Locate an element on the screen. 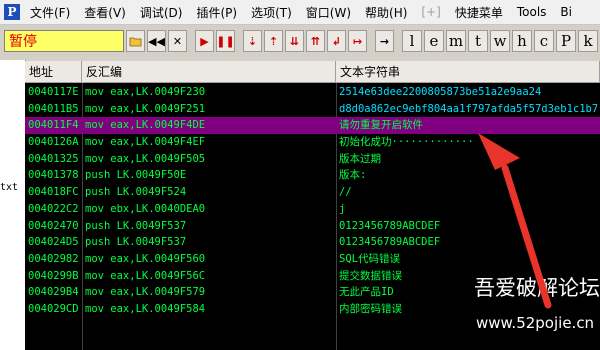  table-row: 00402470 push LK.0049F537 0123456789ABCDEF is located at coordinates (312, 226).